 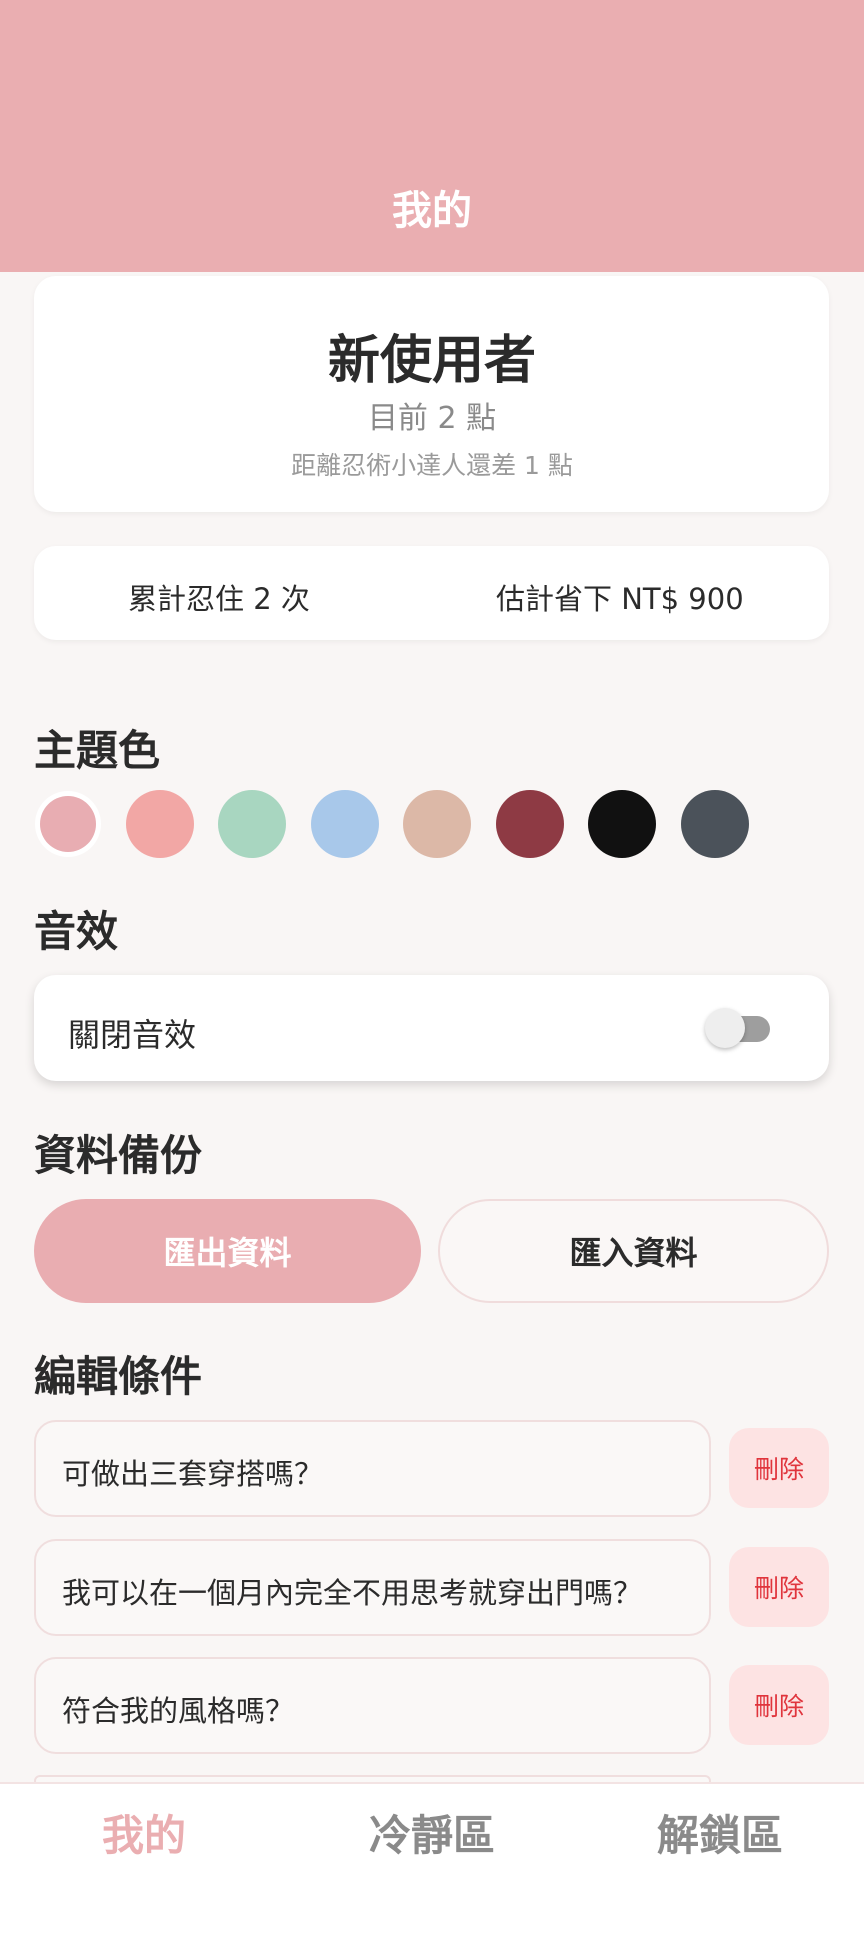 What do you see at coordinates (432, 136) in the screenshot?
I see `app-header: 我的` at bounding box center [432, 136].